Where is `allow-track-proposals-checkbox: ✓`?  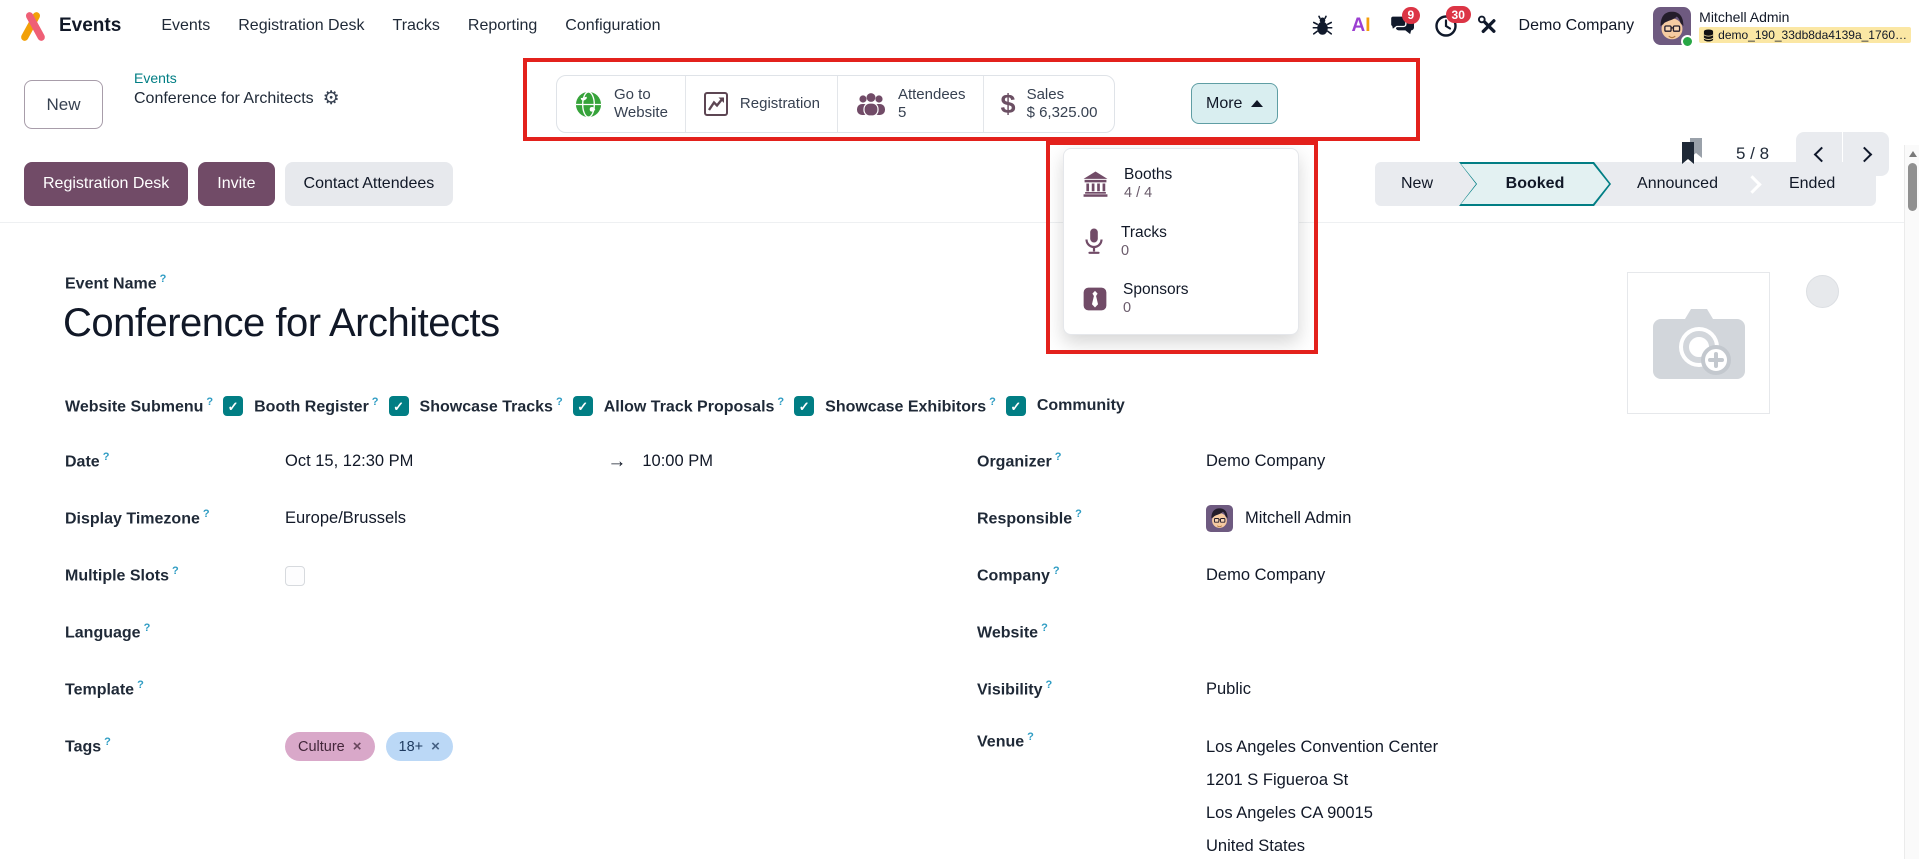
allow-track-proposals-checkbox: ✓ is located at coordinates (804, 406).